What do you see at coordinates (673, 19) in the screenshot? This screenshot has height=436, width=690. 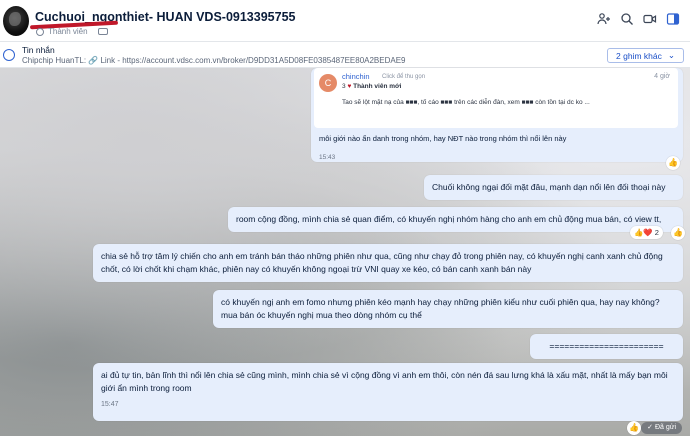 I see `sidebar-toggle-icon` at bounding box center [673, 19].